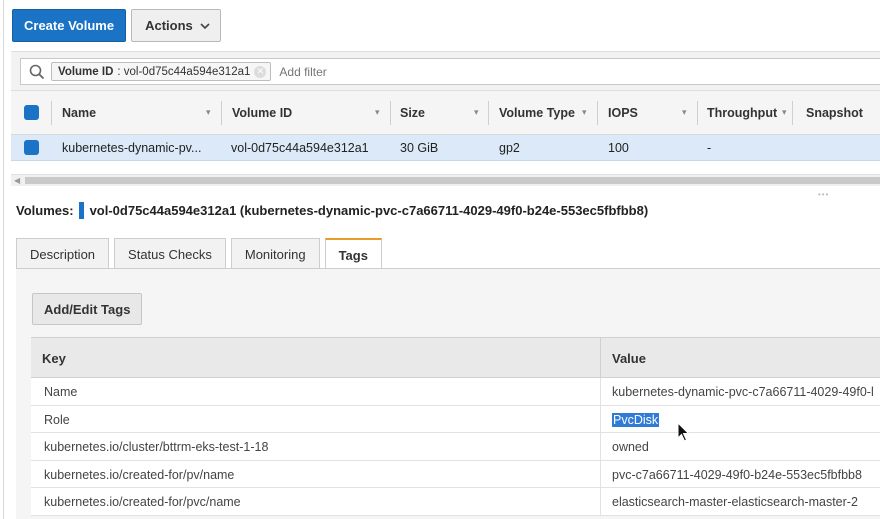  What do you see at coordinates (629, 358) in the screenshot?
I see `value-column-header: Value` at bounding box center [629, 358].